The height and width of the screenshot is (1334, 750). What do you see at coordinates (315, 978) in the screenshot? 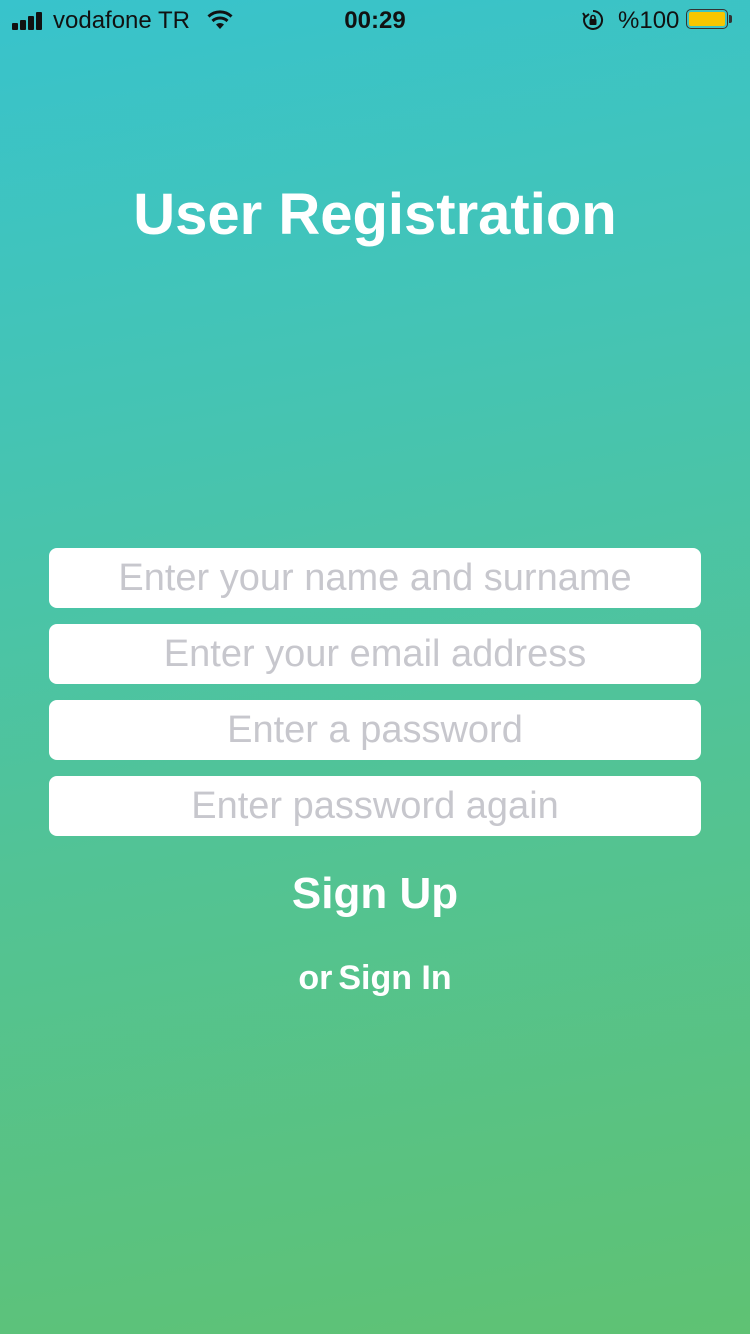
I see `or-label: or` at bounding box center [315, 978].